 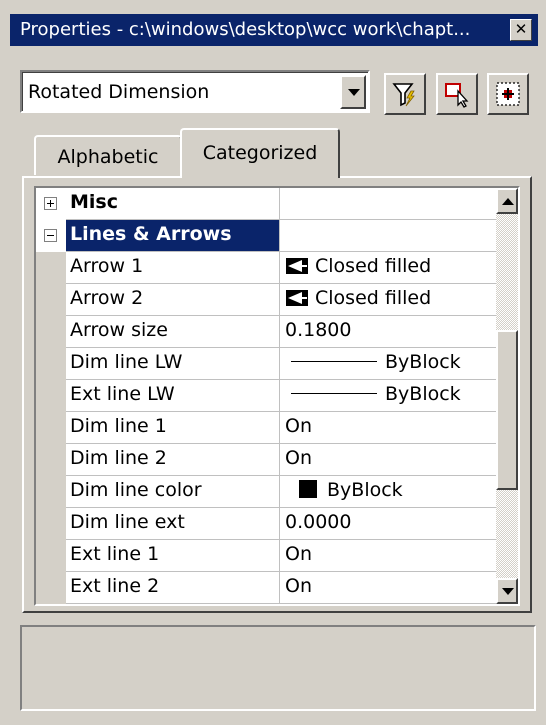 I want to click on property-name: Ext line 2, so click(x=173, y=587).